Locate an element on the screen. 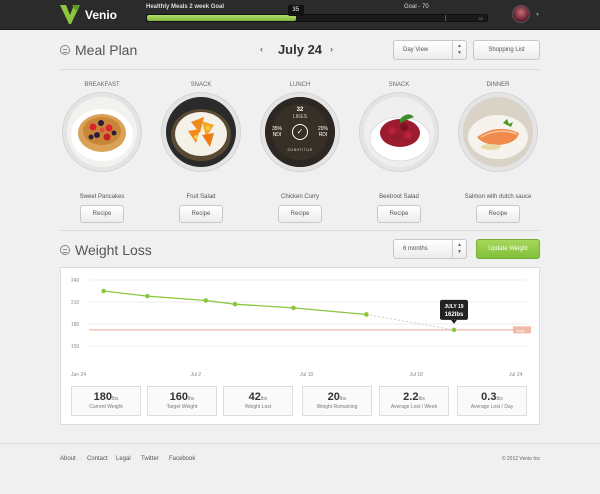 Image resolution: width=600 pixels, height=494 pixels. stat-label: Average Lost / Week is located at coordinates (414, 407).